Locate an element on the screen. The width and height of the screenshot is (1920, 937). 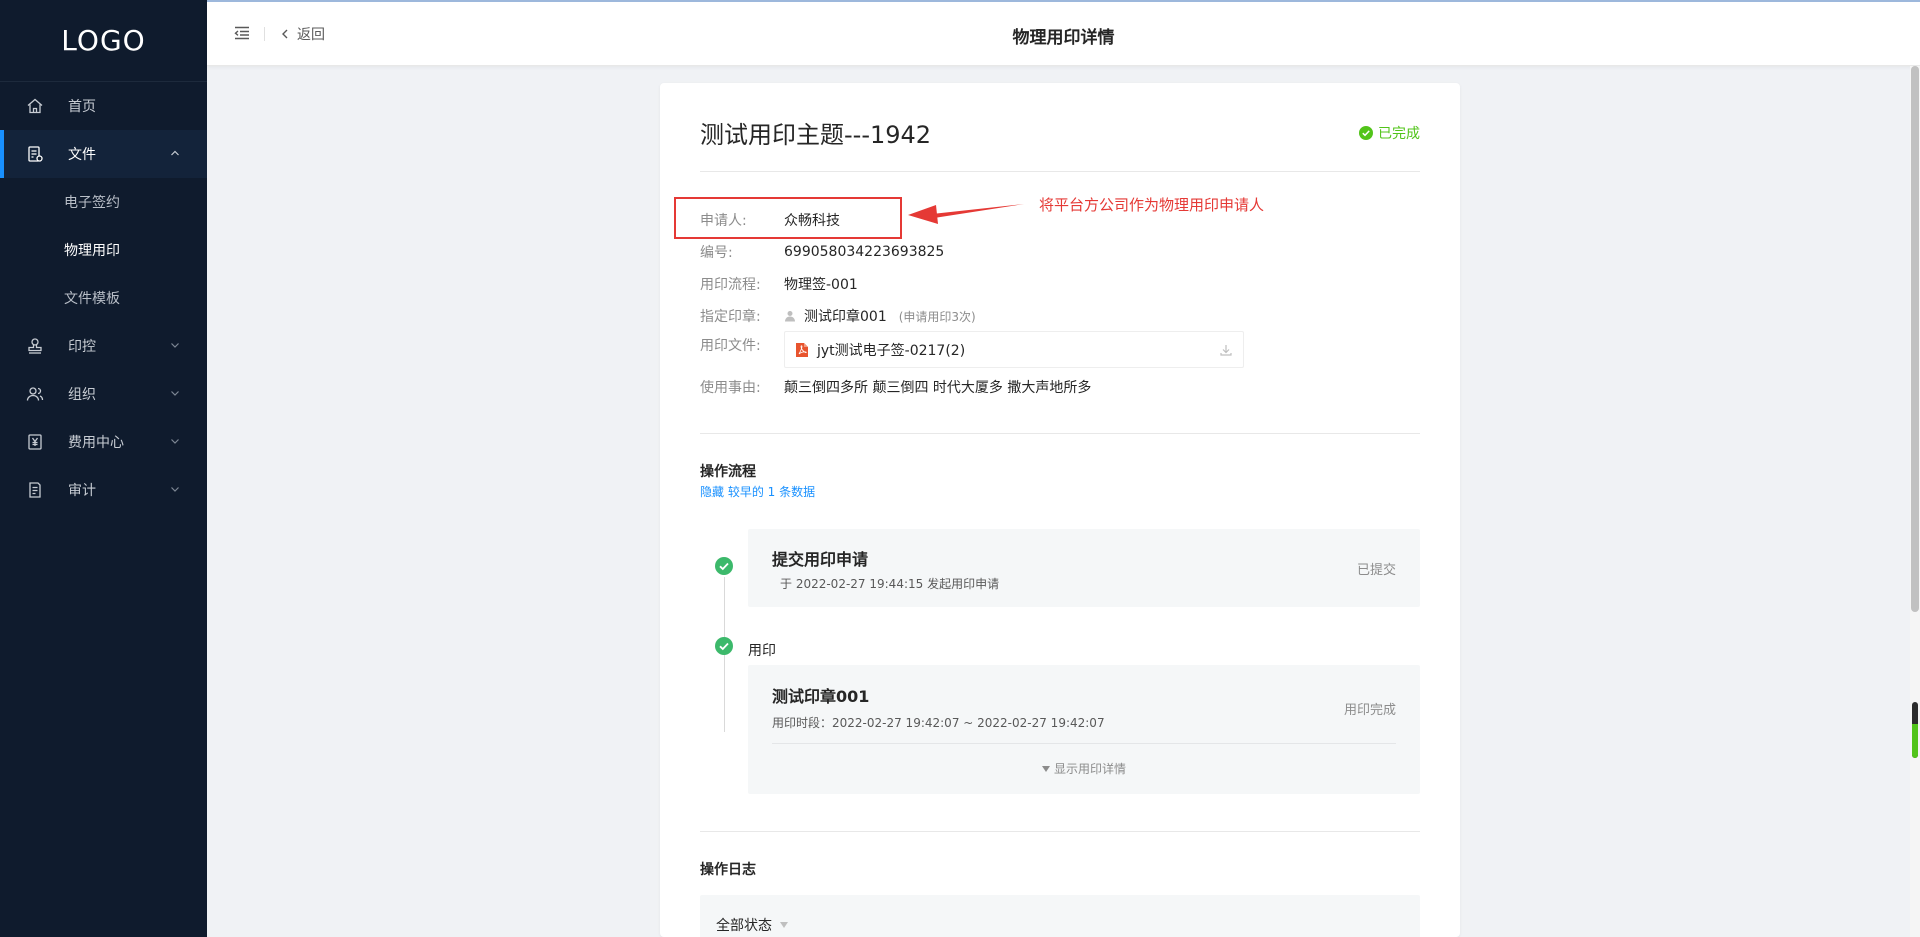
title-divider is located at coordinates (1060, 171).